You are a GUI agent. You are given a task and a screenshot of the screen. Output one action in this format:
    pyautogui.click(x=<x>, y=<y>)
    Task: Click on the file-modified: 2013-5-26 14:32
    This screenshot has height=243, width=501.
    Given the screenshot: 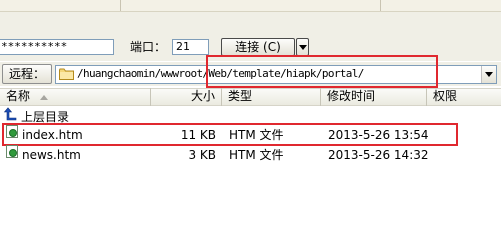 What is the action you would take?
    pyautogui.click(x=378, y=155)
    